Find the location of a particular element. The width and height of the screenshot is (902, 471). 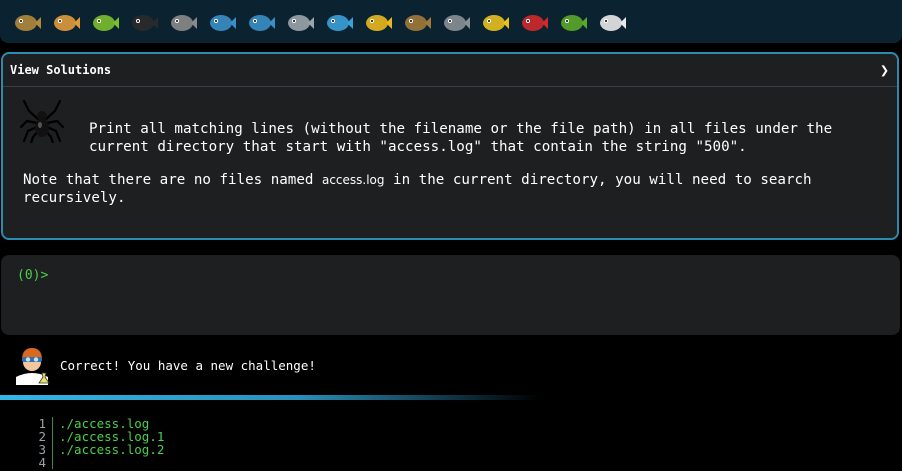

pufferfish-icon is located at coordinates (417, 22).